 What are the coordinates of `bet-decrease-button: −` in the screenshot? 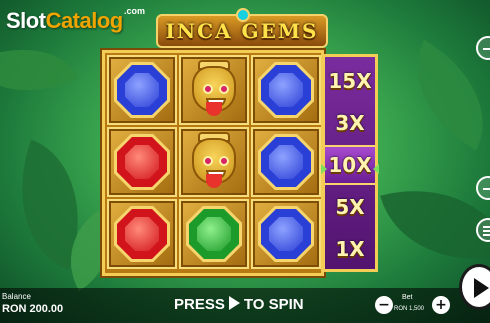 It's located at (384, 305).